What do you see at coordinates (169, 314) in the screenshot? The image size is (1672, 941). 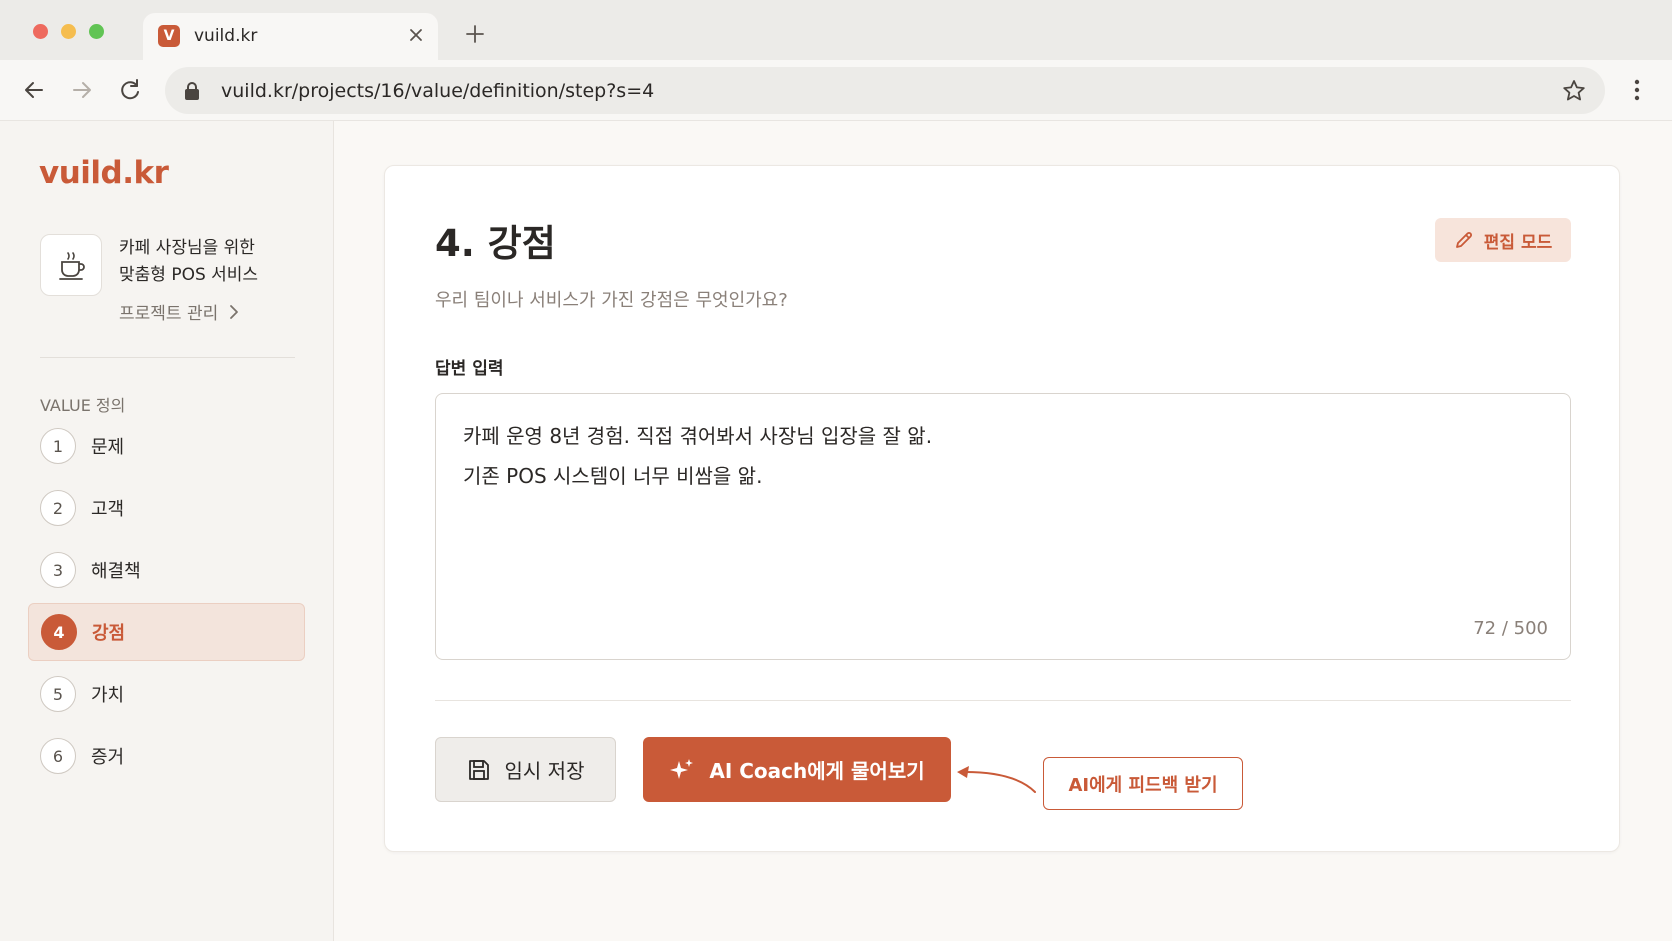 I see `project-manage-label: 프로젝트 관리` at bounding box center [169, 314].